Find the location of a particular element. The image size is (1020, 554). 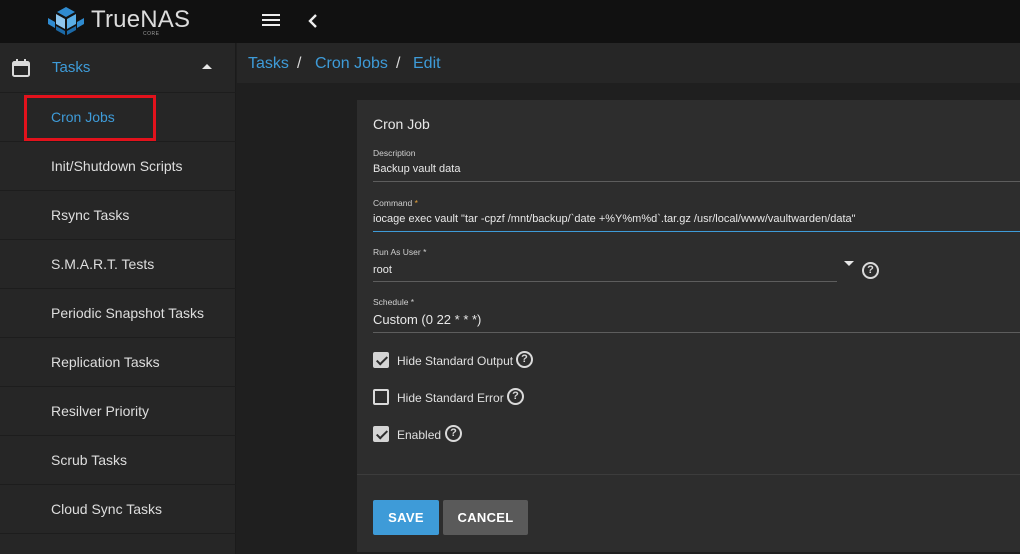

command-label: Command * is located at coordinates (395, 203).